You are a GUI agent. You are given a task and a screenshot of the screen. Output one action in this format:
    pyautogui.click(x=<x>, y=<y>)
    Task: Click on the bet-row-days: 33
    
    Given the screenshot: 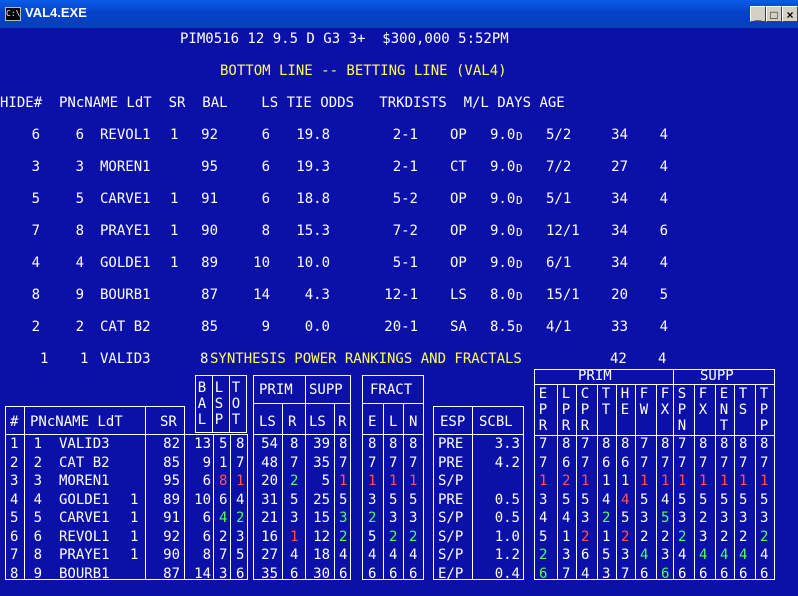 What is the action you would take?
    pyautogui.click(x=619, y=327)
    